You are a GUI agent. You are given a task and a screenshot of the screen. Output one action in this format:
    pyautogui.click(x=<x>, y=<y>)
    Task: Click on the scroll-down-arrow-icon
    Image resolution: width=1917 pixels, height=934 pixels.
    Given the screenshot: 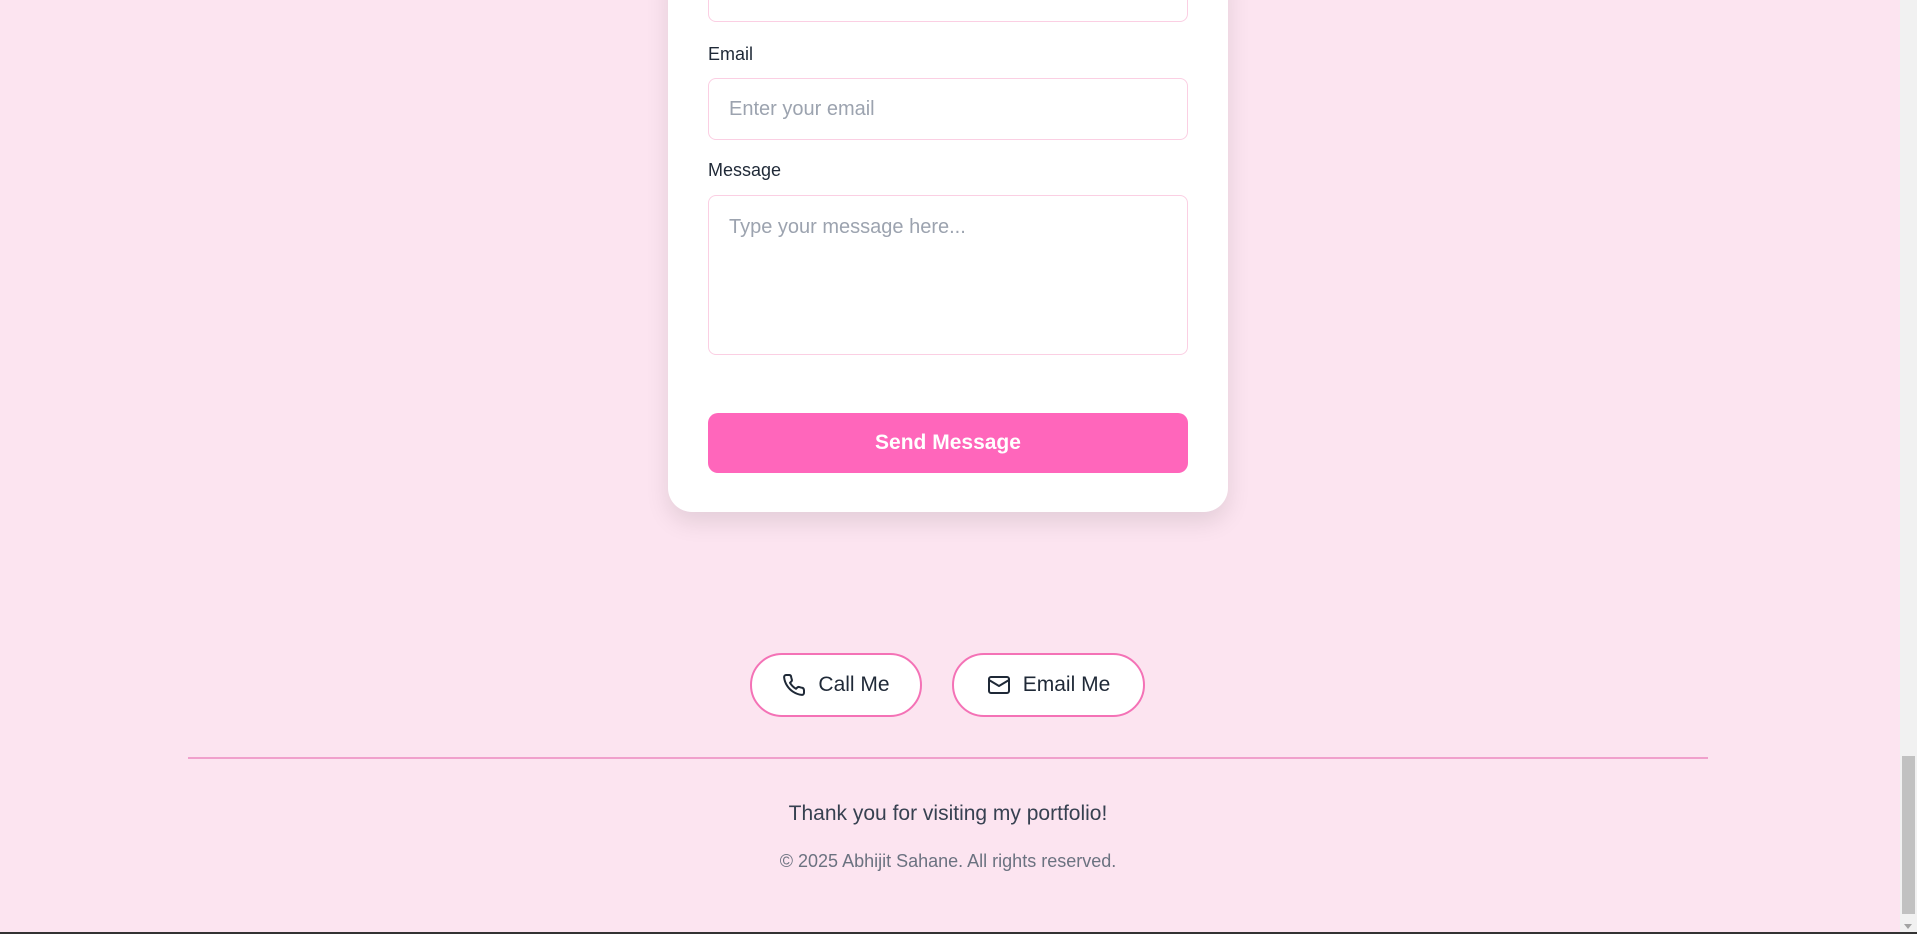 What is the action you would take?
    pyautogui.click(x=1908, y=926)
    